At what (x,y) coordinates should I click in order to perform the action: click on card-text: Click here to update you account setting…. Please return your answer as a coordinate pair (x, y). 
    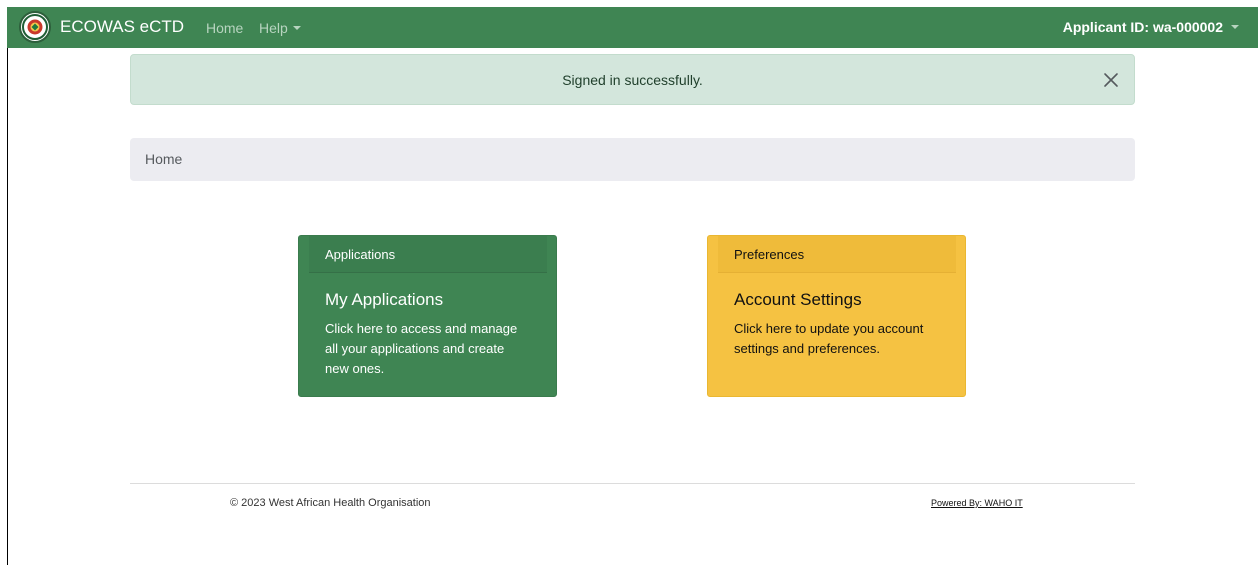
    Looking at the image, I should click on (829, 338).